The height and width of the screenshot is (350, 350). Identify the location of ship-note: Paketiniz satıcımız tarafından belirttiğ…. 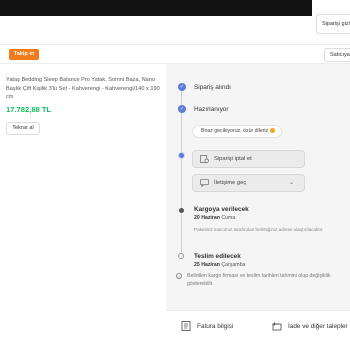
(259, 229).